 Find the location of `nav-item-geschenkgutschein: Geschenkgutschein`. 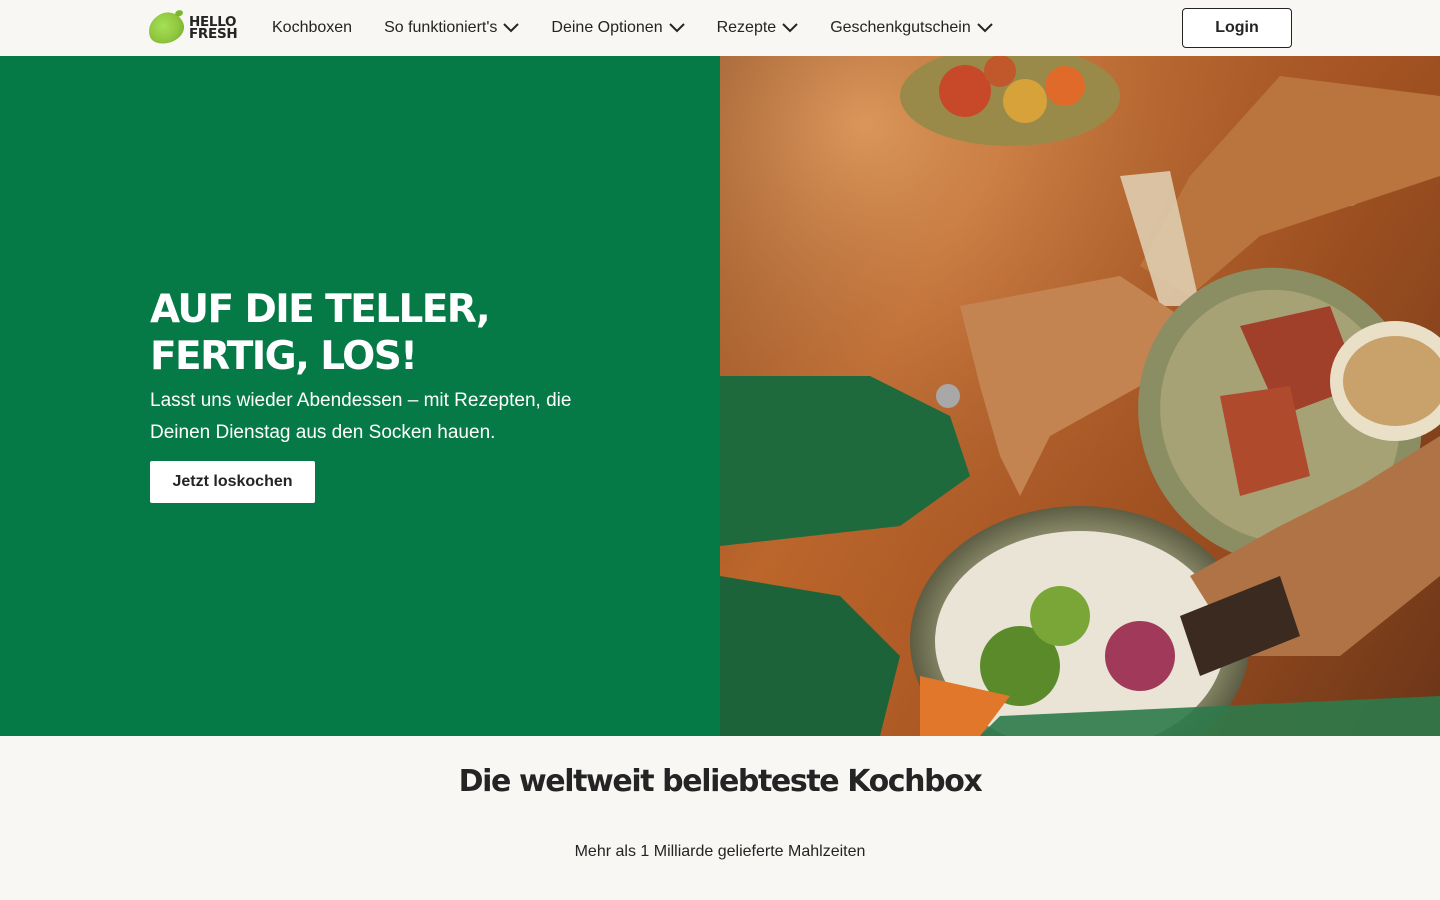

nav-item-geschenkgutschein: Geschenkgutschein is located at coordinates (911, 28).